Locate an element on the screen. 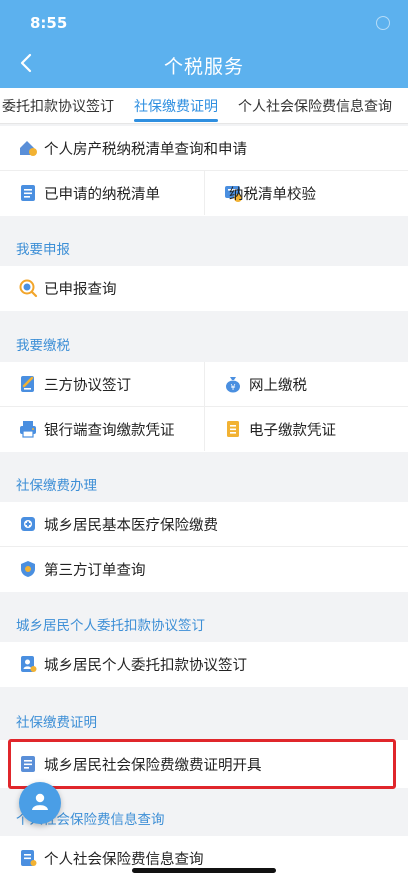  status-indicator-icon is located at coordinates (383, 23).